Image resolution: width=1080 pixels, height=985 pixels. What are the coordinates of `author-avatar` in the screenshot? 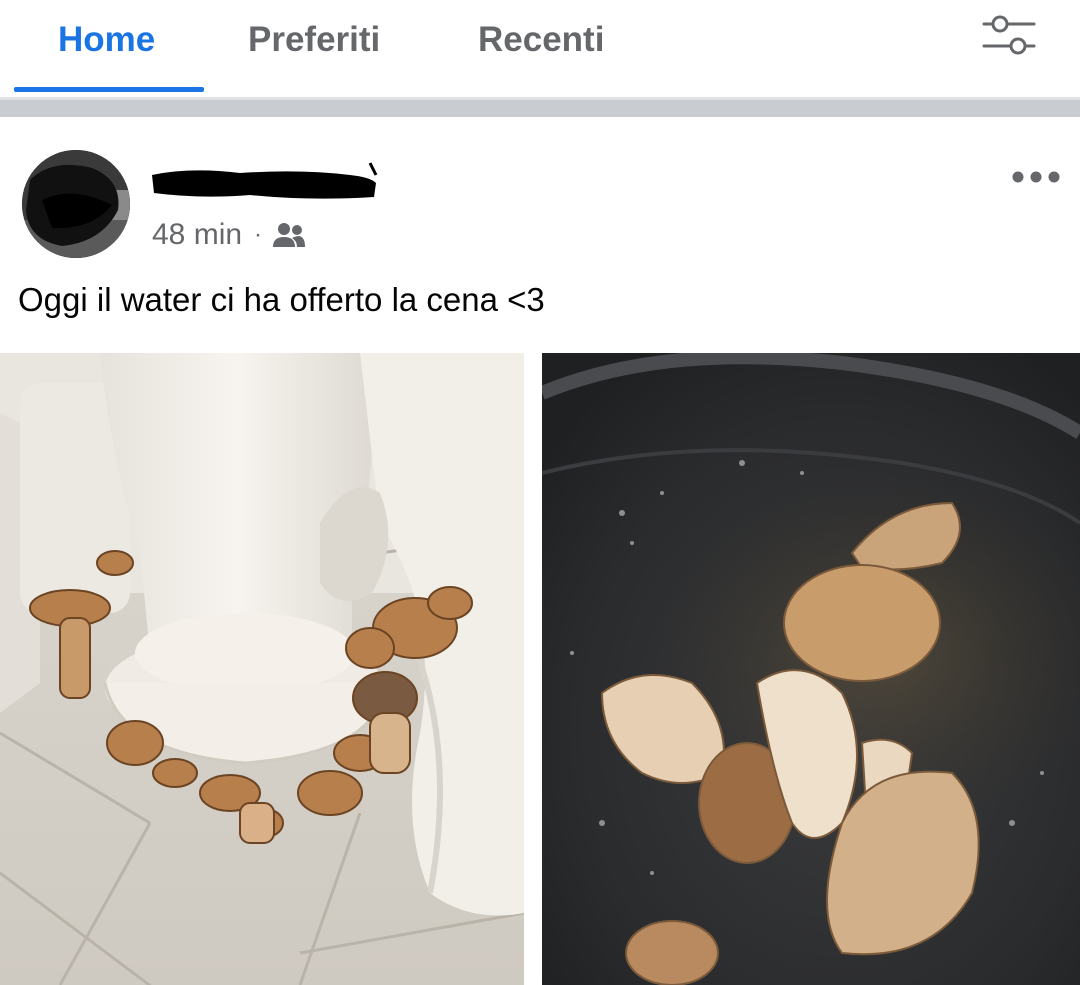 It's located at (76, 204).